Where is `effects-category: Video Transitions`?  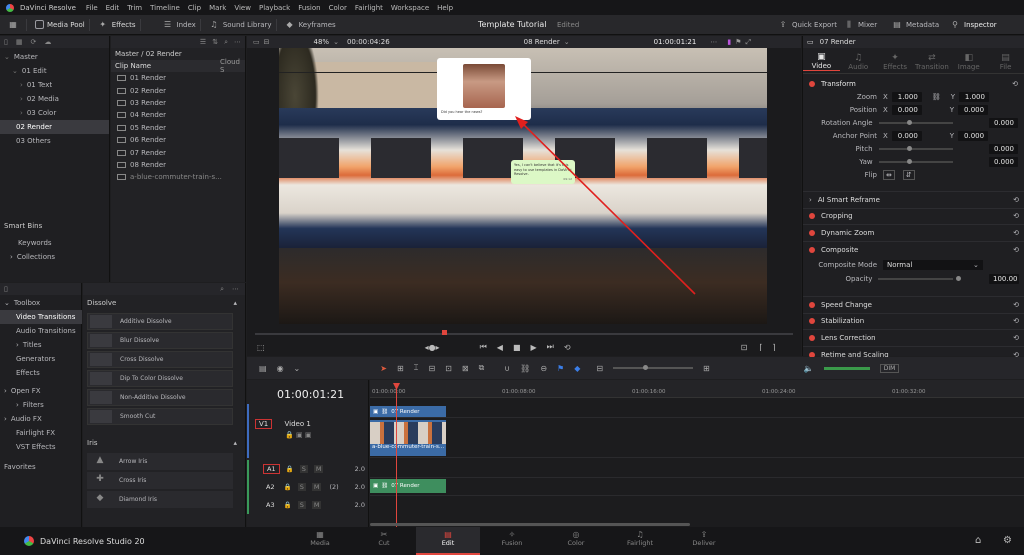
effects-category: Video Transitions is located at coordinates (41, 317).